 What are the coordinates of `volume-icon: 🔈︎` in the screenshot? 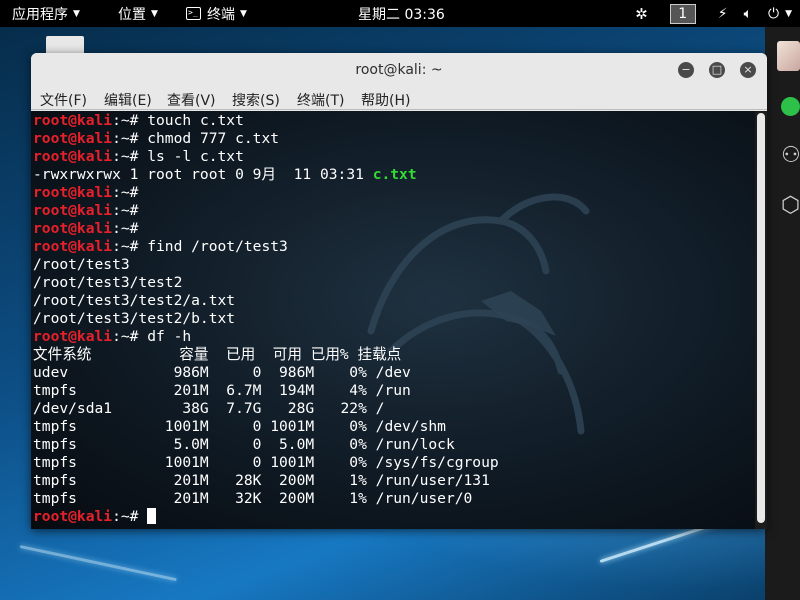 It's located at (748, 14).